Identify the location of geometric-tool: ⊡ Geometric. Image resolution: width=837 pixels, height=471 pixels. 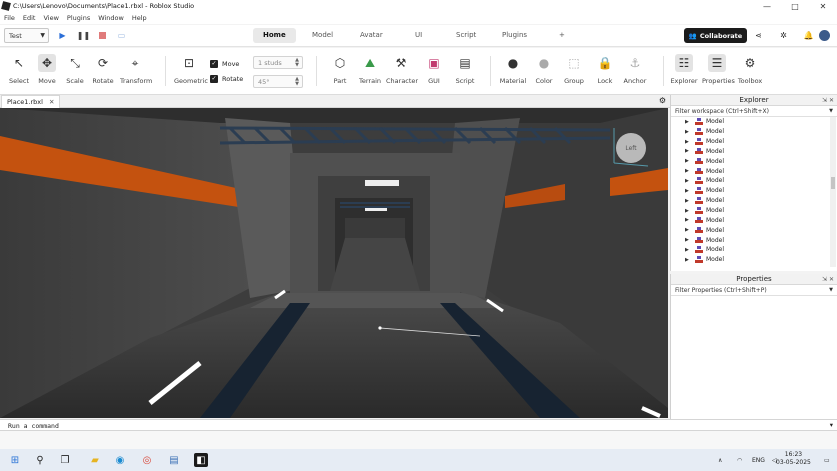
(191, 69).